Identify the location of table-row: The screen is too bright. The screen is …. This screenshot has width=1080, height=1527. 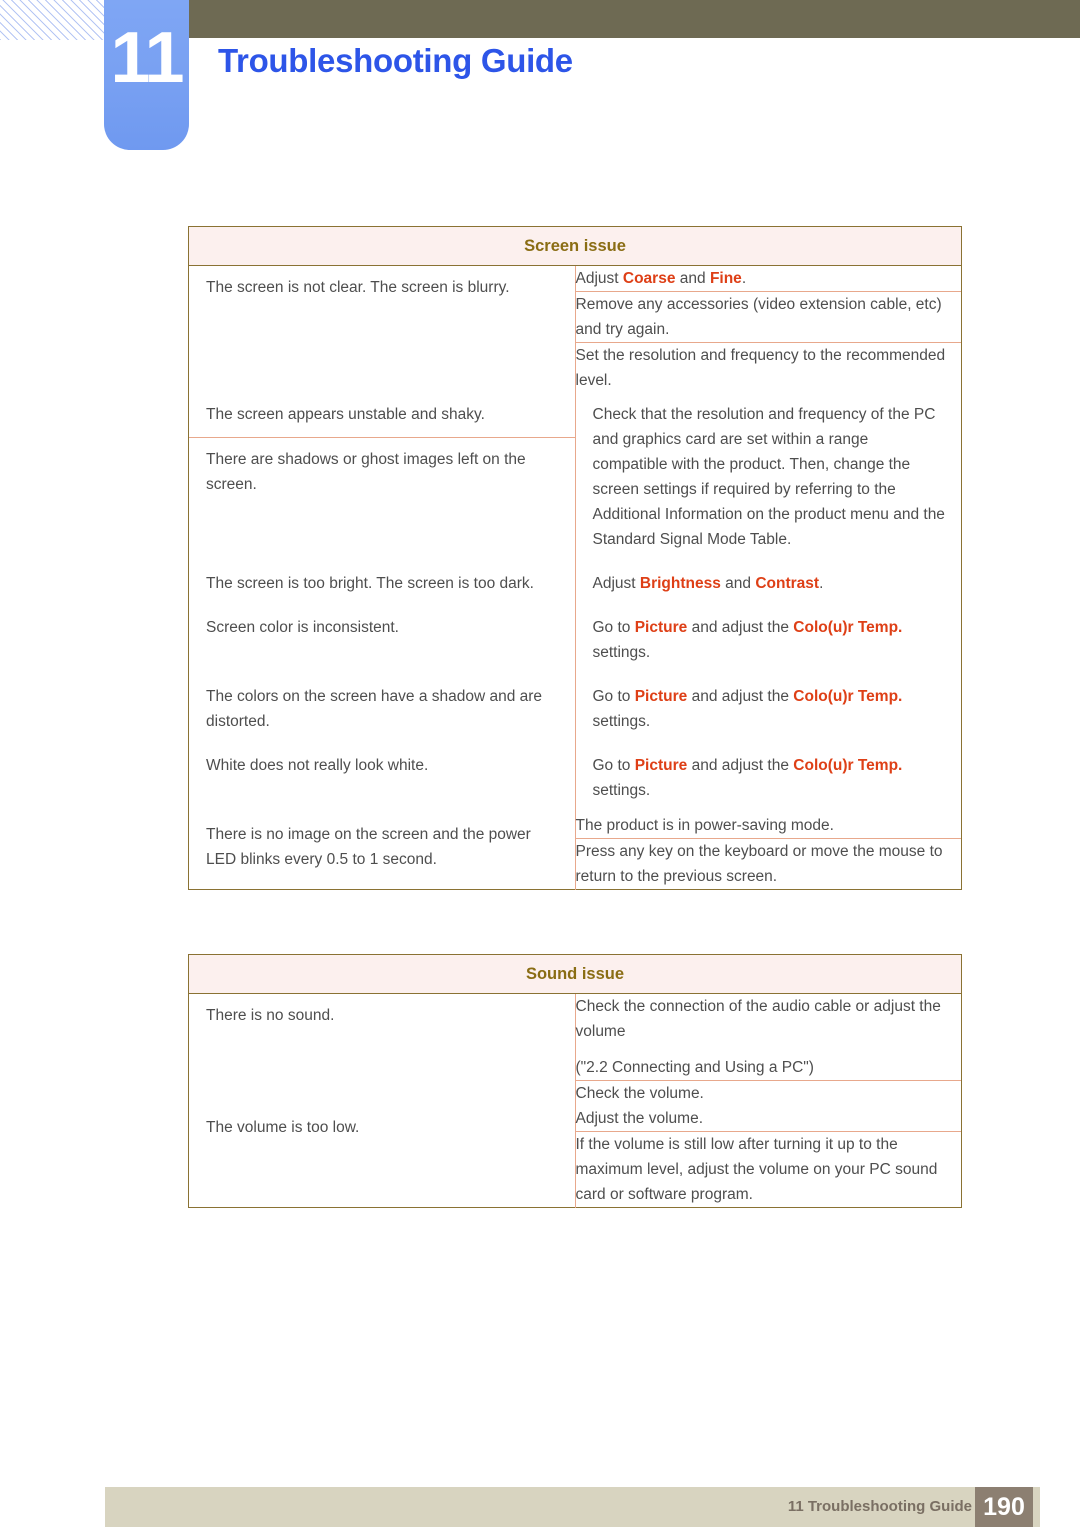
(575, 584).